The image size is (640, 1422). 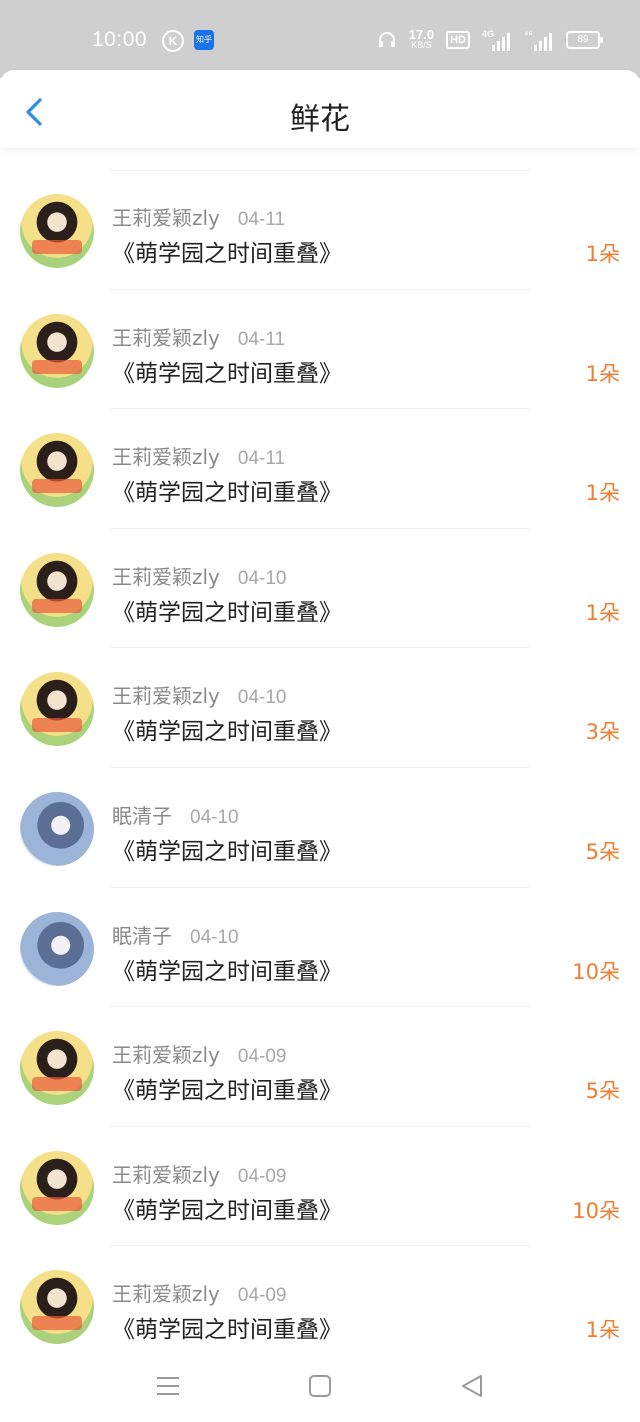 I want to click on flower-record-row: 眠清子 04-10 《萌学园之时间重叠》 5朵, so click(x=320, y=828).